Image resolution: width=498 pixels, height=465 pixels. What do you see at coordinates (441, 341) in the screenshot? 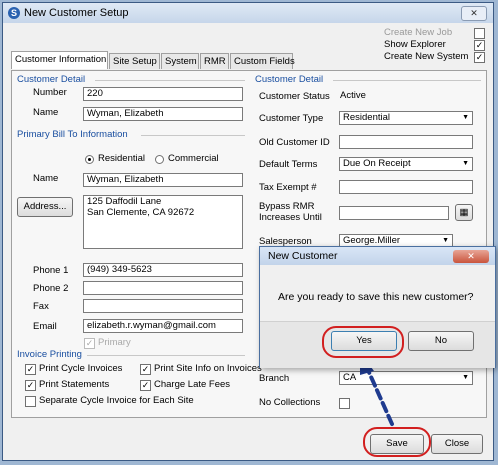
I see `no-button: No` at bounding box center [441, 341].